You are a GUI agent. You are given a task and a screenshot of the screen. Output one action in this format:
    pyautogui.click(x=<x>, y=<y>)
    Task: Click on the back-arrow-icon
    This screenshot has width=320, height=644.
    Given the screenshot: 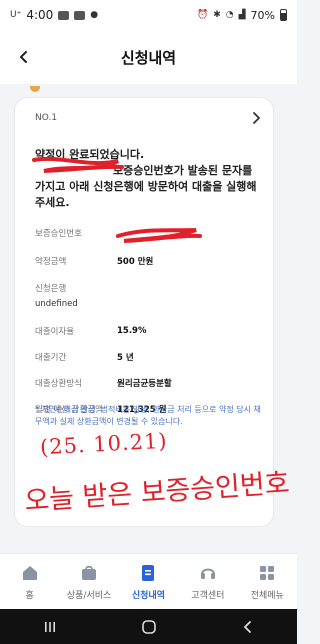 What is the action you would take?
    pyautogui.click(x=247, y=626)
    